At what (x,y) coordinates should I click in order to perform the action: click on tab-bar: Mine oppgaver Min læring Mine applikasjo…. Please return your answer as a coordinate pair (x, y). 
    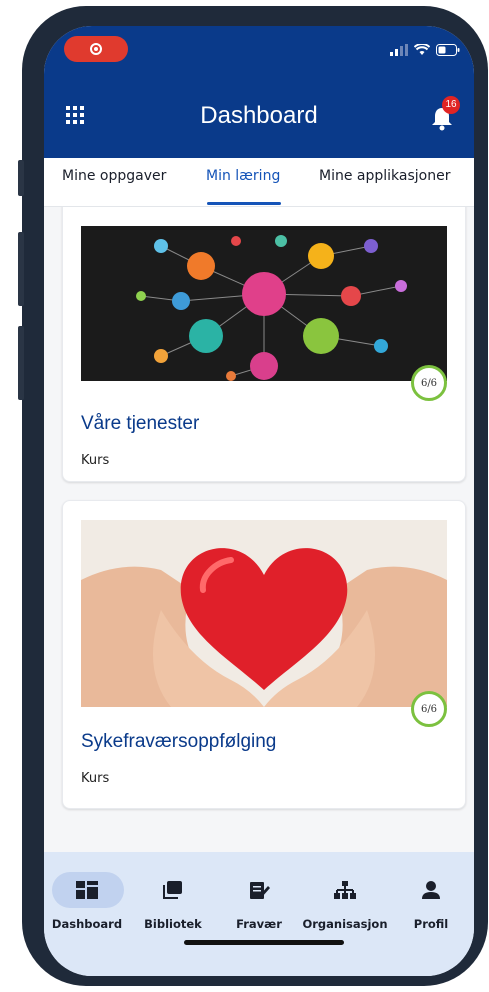
    Looking at the image, I should click on (259, 182).